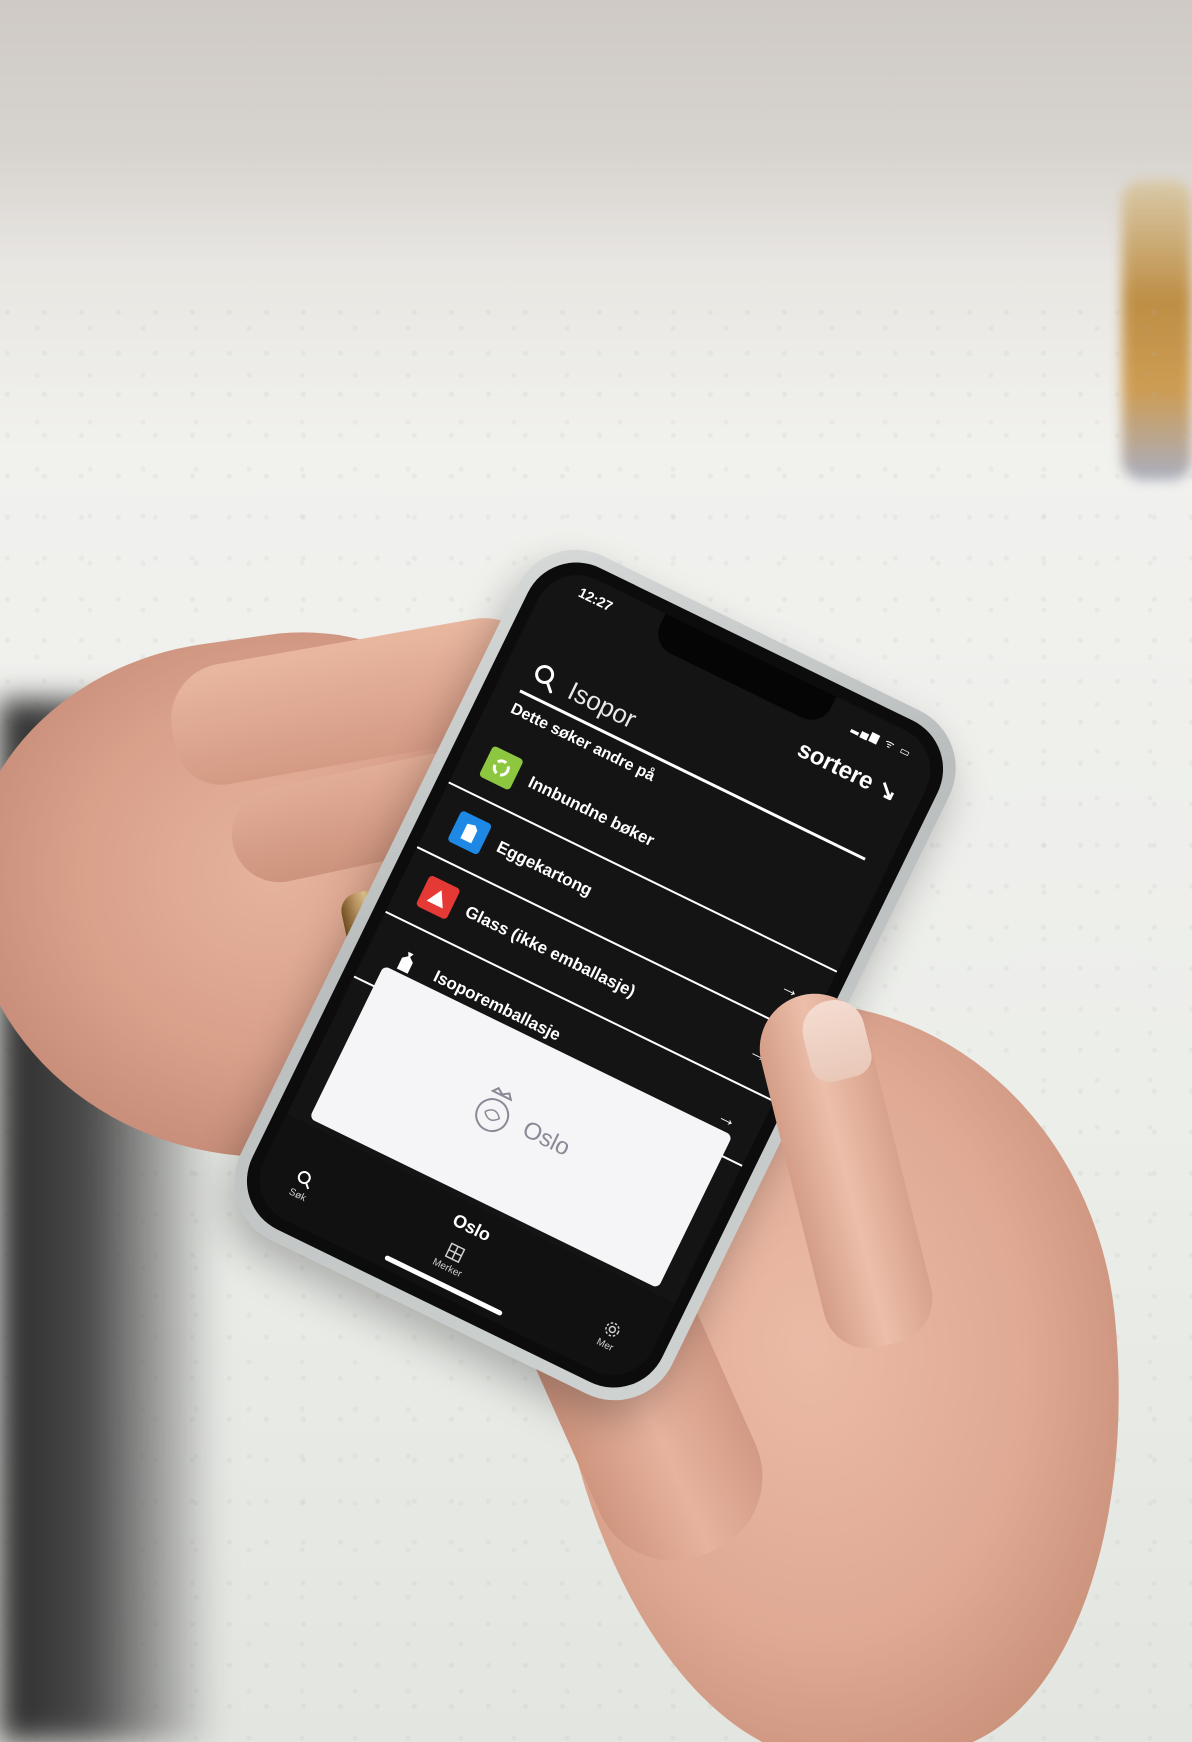  I want to click on search-icon, so click(545, 676).